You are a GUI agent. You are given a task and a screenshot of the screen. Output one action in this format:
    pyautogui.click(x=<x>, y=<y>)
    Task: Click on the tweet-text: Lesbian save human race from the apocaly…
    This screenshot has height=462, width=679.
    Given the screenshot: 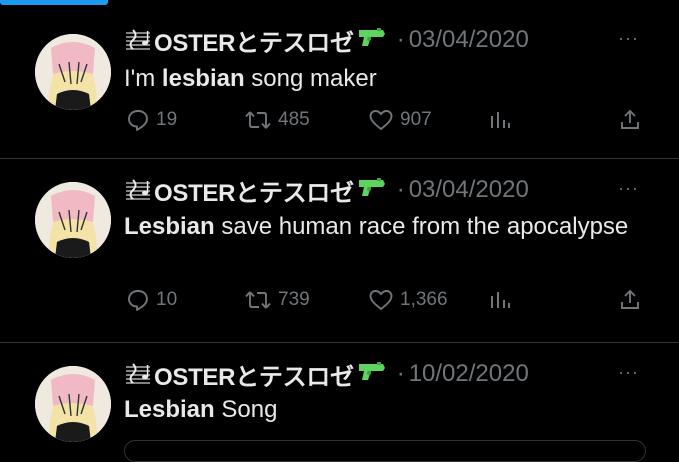 What is the action you would take?
    pyautogui.click(x=376, y=226)
    